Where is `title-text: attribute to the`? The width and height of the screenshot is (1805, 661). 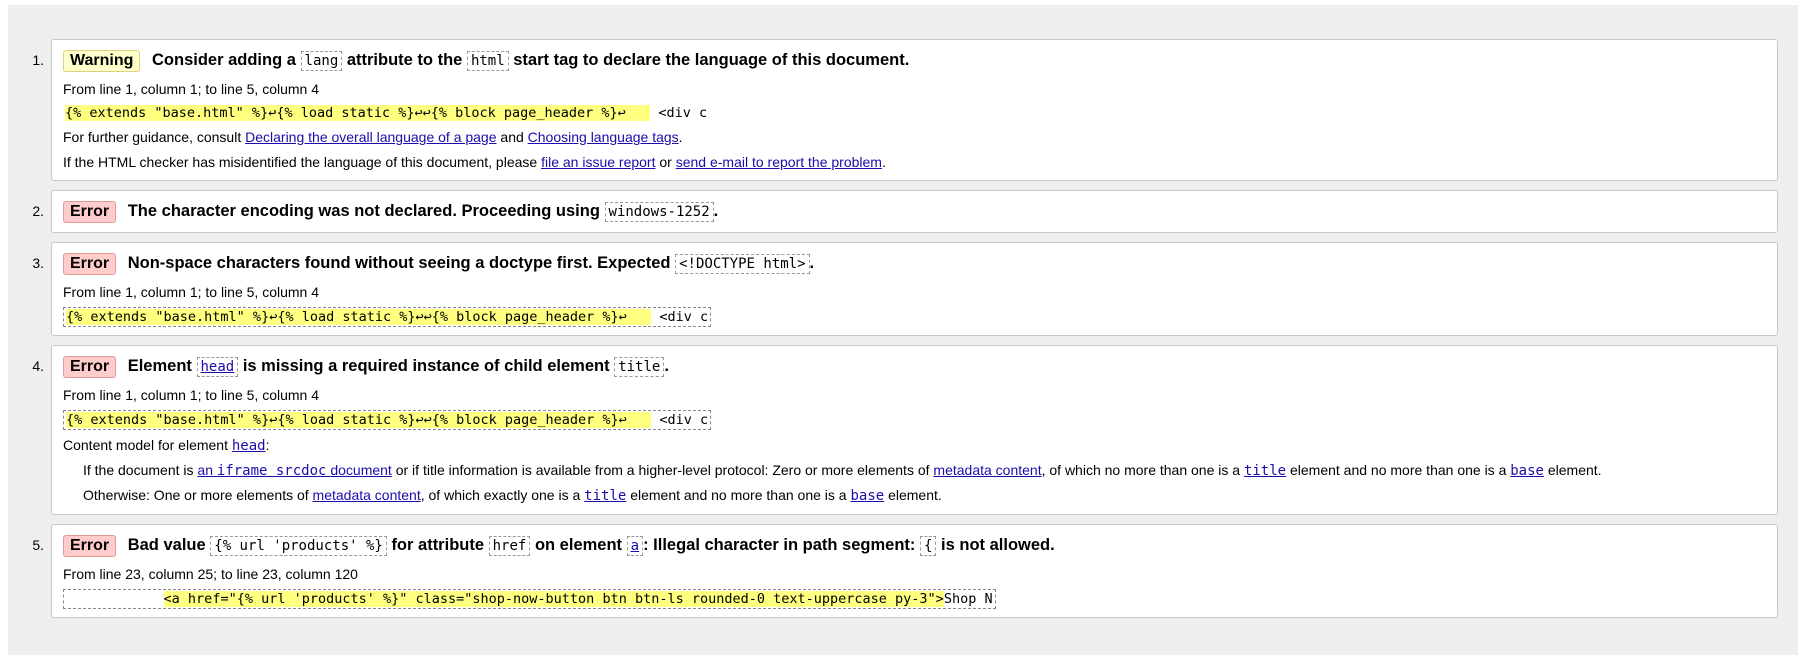 title-text: attribute to the is located at coordinates (404, 60).